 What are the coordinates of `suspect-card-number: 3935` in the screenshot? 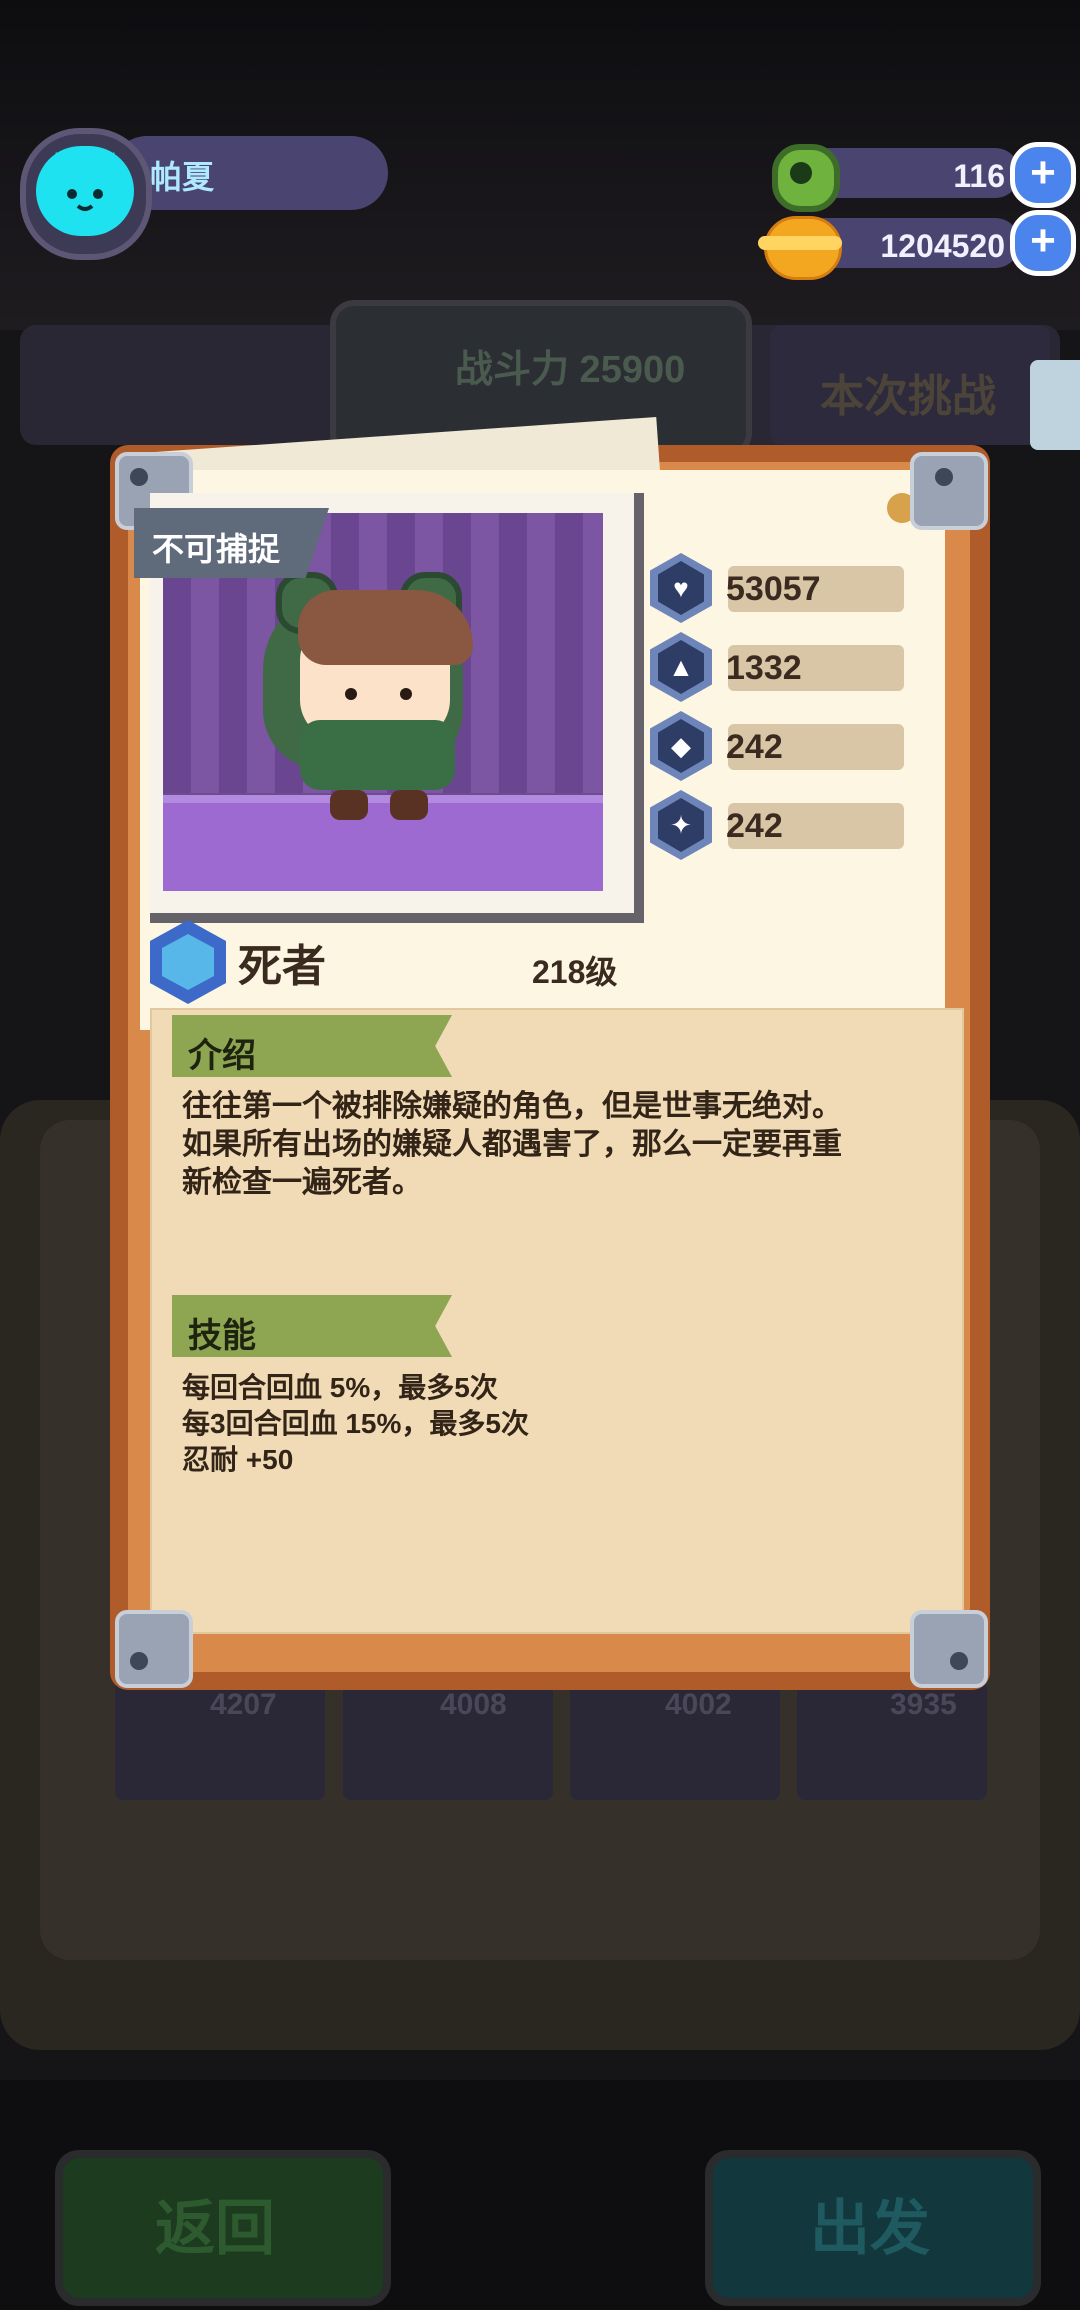 It's located at (923, 1704).